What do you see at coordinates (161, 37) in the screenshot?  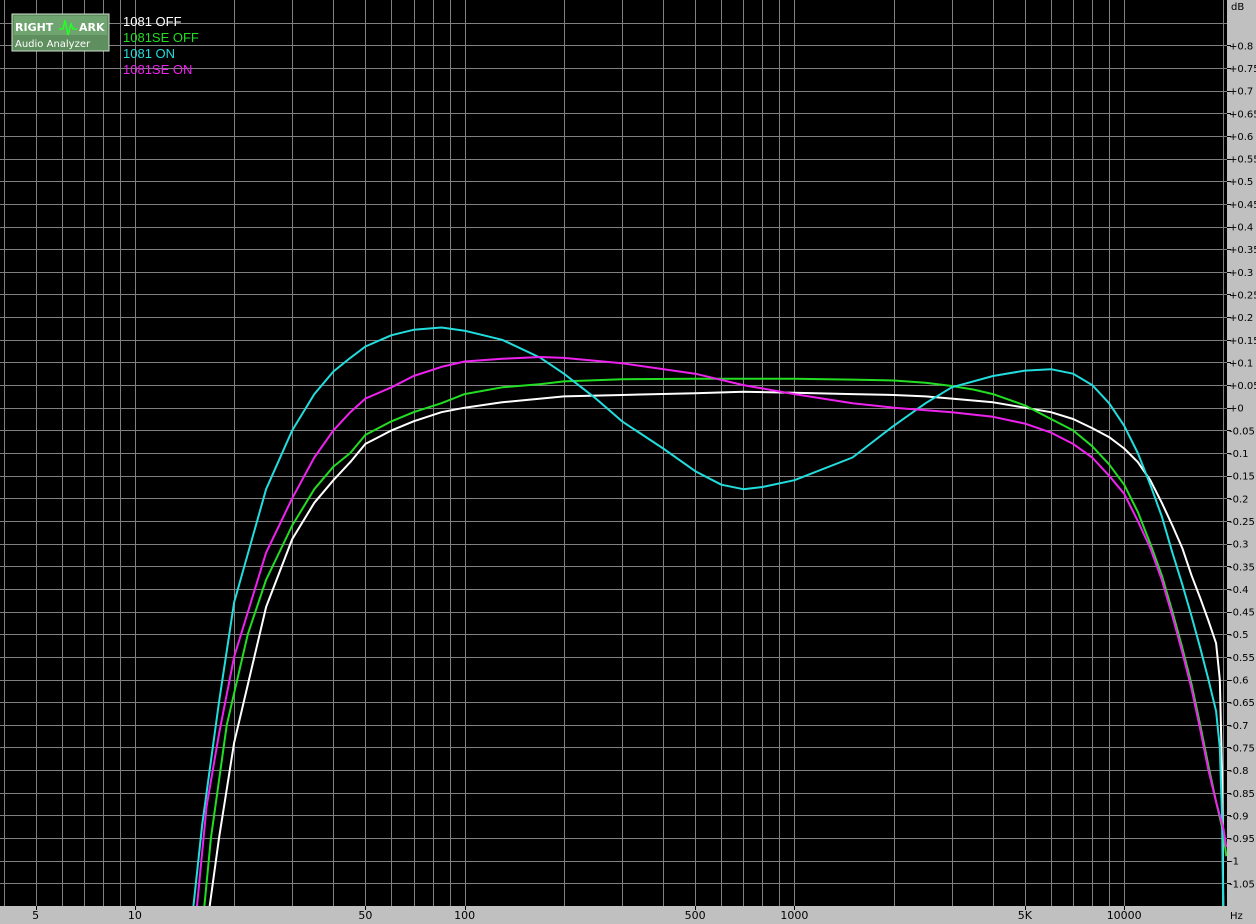 I see `legend-entry-2: 1081SE OFF` at bounding box center [161, 37].